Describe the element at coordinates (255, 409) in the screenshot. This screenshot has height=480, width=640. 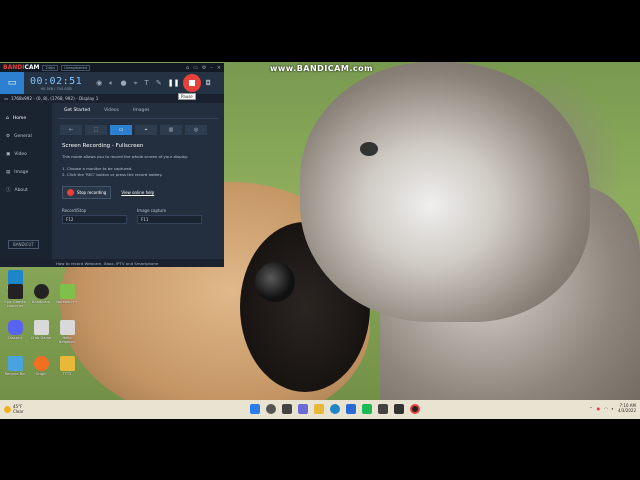
I see `start-icon` at that location.